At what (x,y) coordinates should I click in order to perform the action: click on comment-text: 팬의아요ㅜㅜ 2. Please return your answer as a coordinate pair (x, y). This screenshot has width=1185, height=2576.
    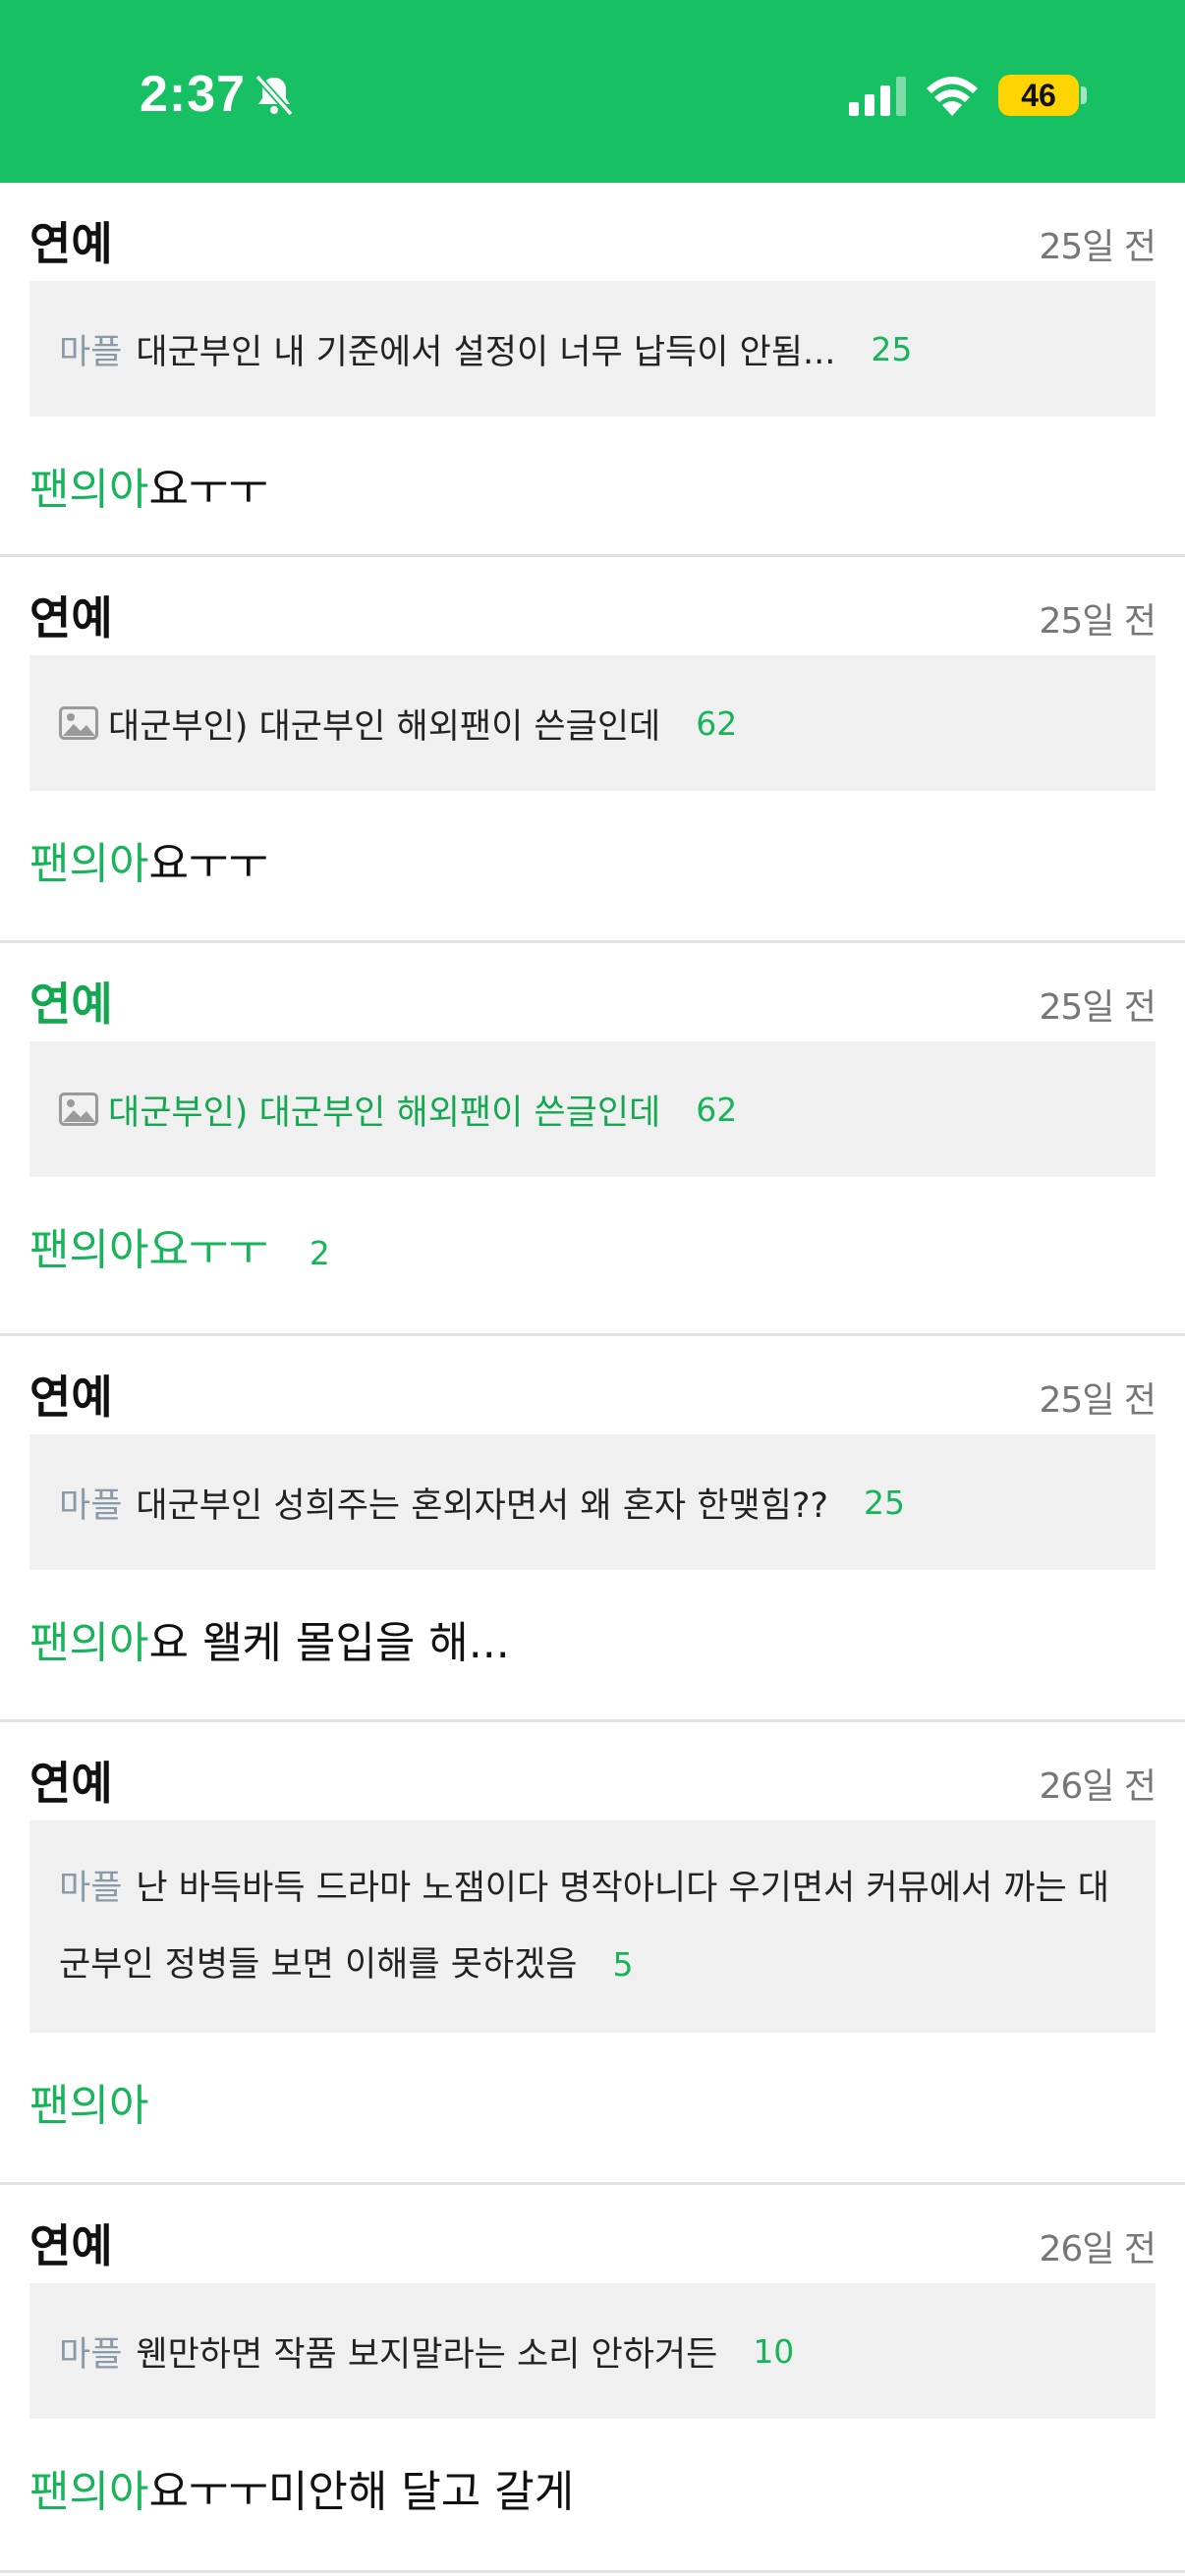
    Looking at the image, I should click on (592, 1245).